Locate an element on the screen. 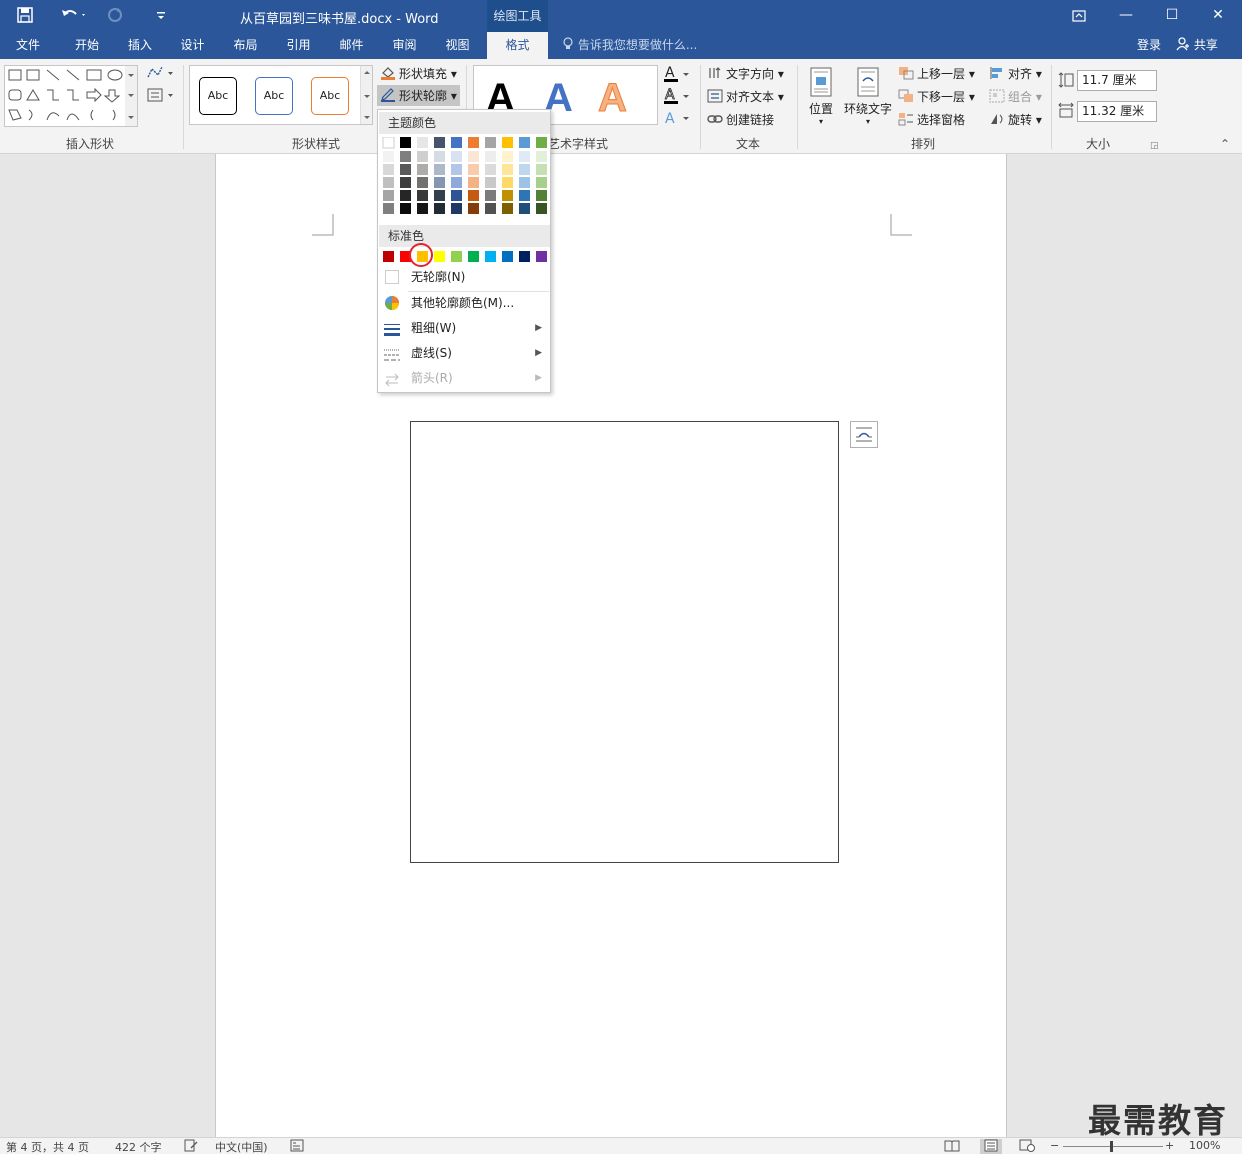 The width and height of the screenshot is (1242, 1154). web-layout-icon is located at coordinates (1027, 1146).